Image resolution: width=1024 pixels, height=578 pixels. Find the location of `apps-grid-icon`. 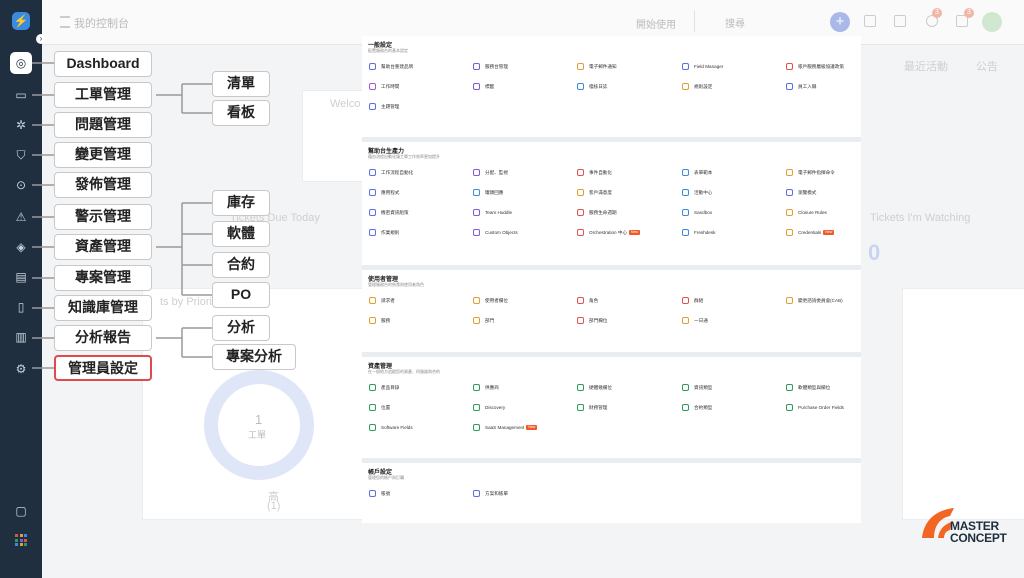

apps-grid-icon is located at coordinates (21, 540).